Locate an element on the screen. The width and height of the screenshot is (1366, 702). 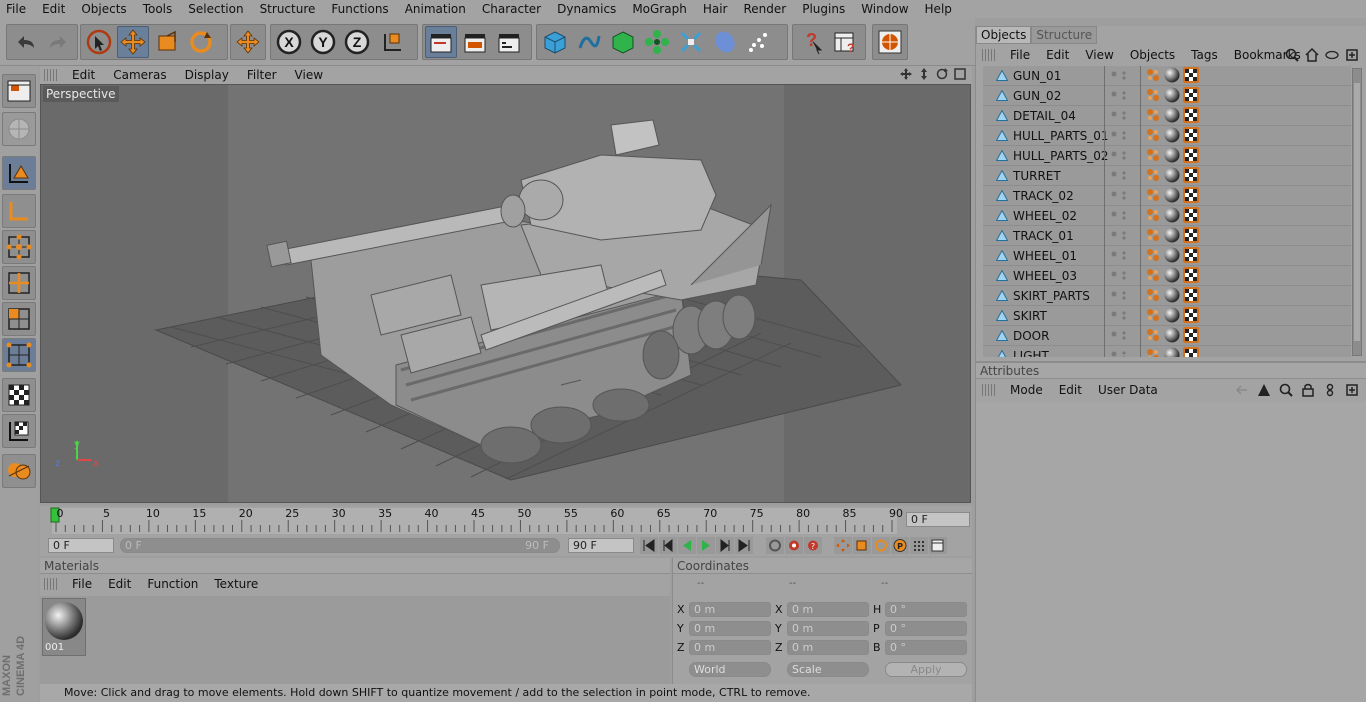
layout-help-button: ? is located at coordinates (845, 42).